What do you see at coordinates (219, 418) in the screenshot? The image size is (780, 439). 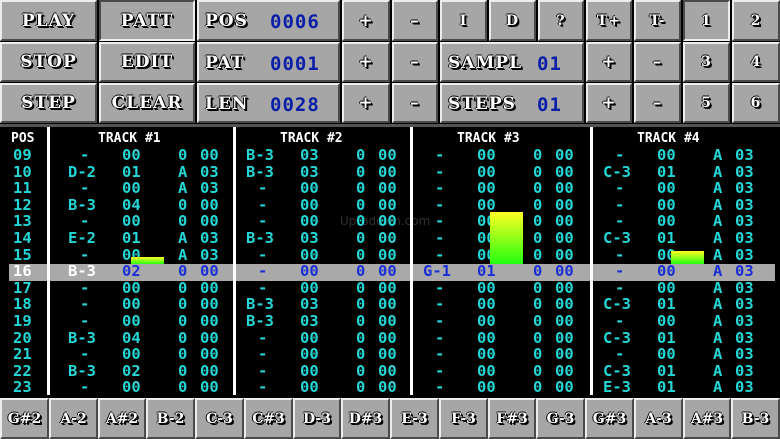 I see `note-key: C-3` at bounding box center [219, 418].